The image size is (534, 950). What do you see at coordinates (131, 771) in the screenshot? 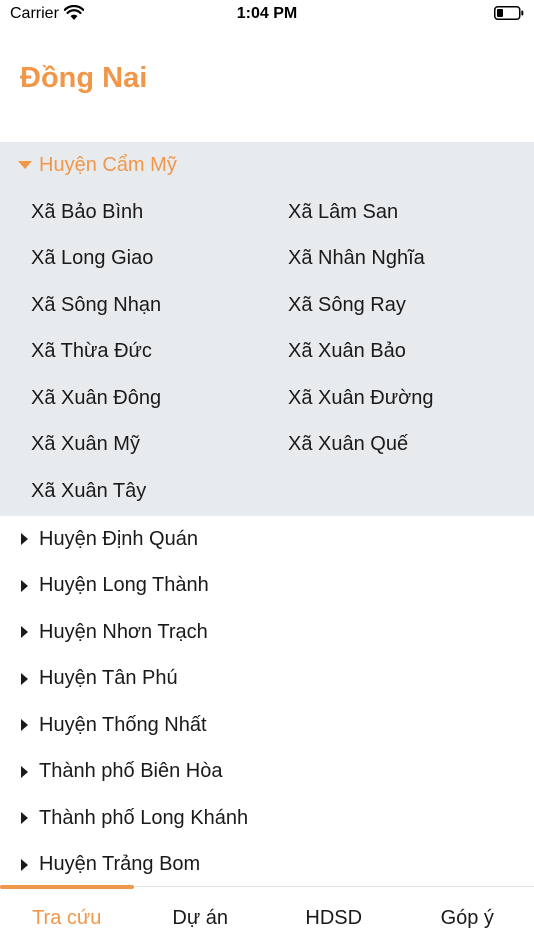
I see `district-label: Thành phố Biên Hòa` at bounding box center [131, 771].